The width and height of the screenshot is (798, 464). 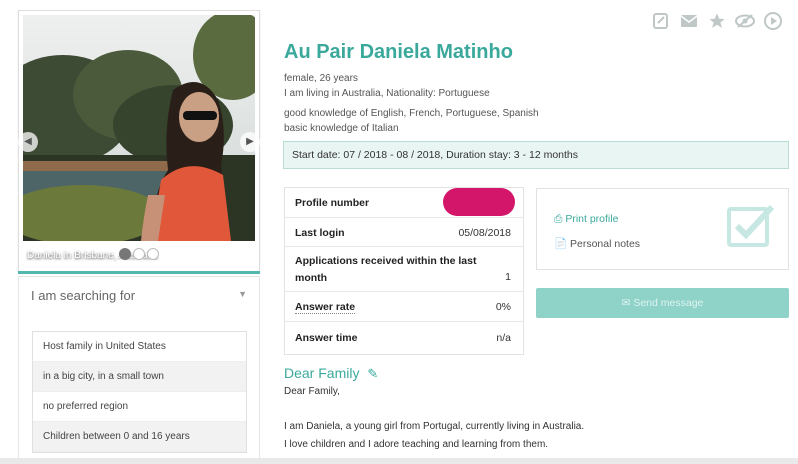 What do you see at coordinates (605, 244) in the screenshot?
I see `personal-notes-label: Personal notes` at bounding box center [605, 244].